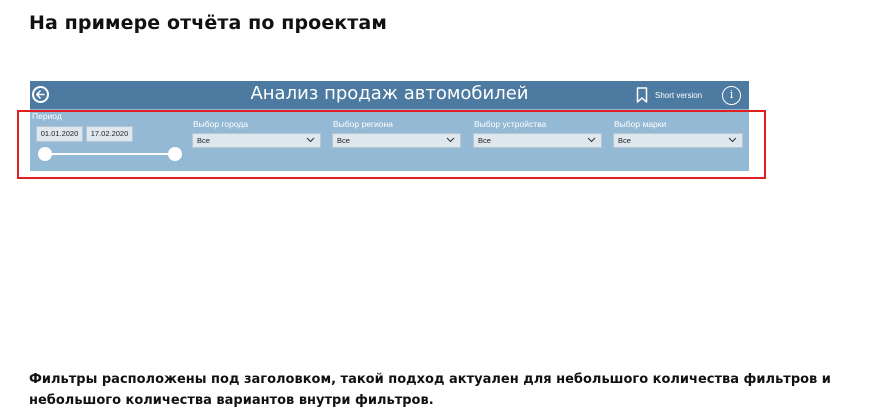 Image resolution: width=891 pixels, height=420 pixels. Describe the element at coordinates (391, 144) in the screenshot. I see `filters-highlight-frame` at that location.